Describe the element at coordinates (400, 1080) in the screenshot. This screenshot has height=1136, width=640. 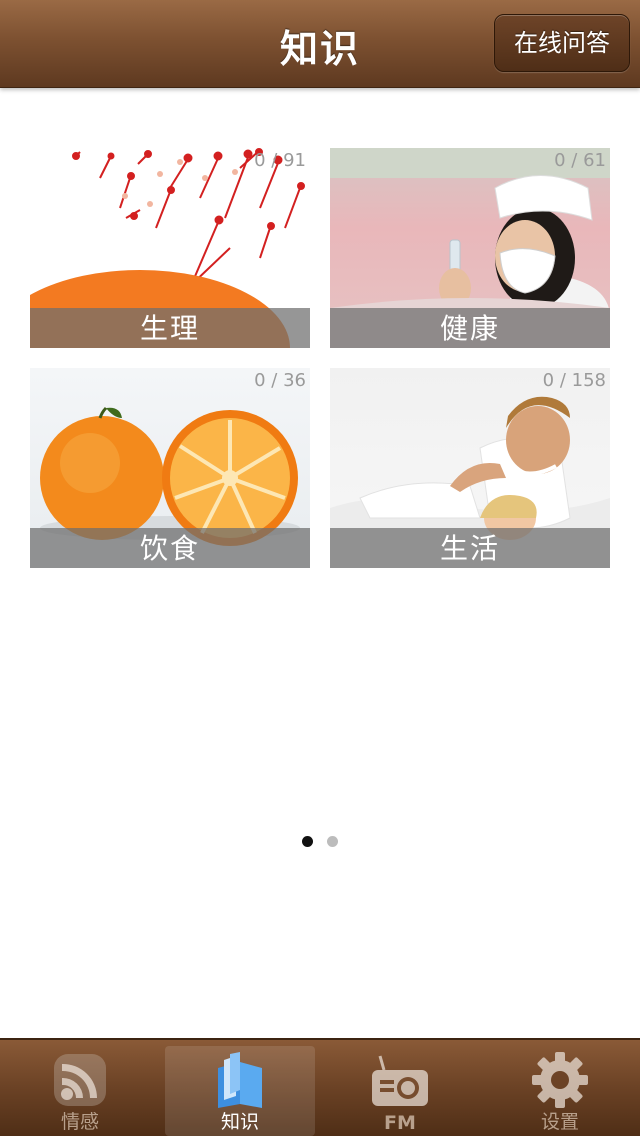
I see `radio-icon` at that location.